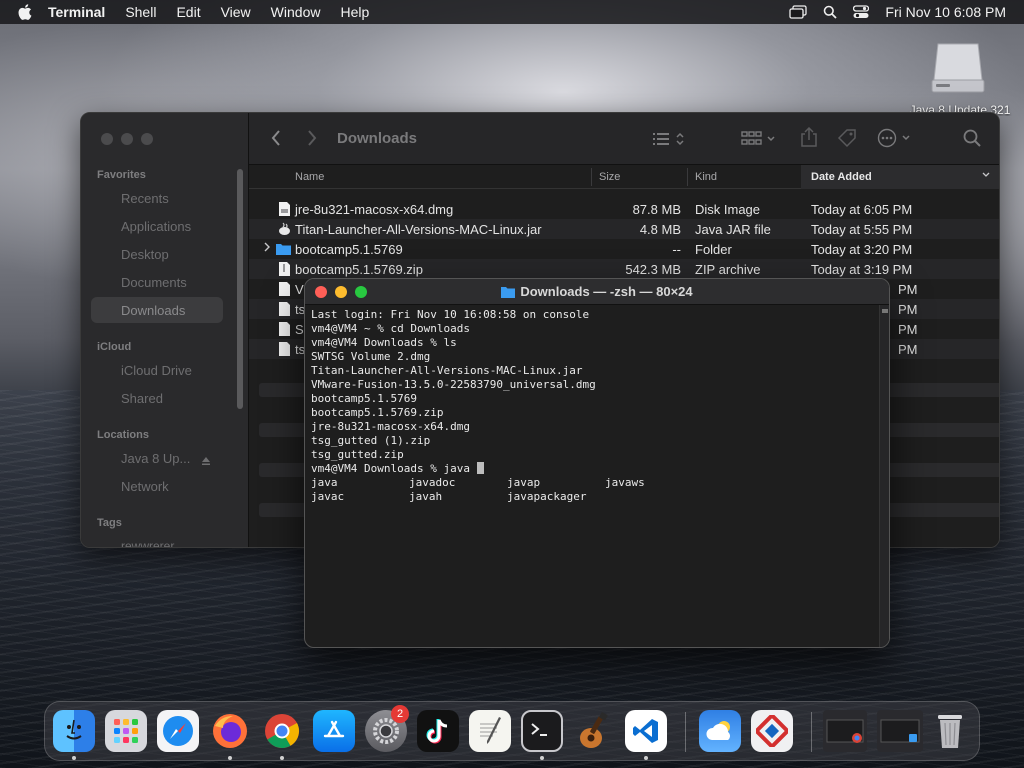  I want to click on file-size: 542.3 MB, so click(653, 269).